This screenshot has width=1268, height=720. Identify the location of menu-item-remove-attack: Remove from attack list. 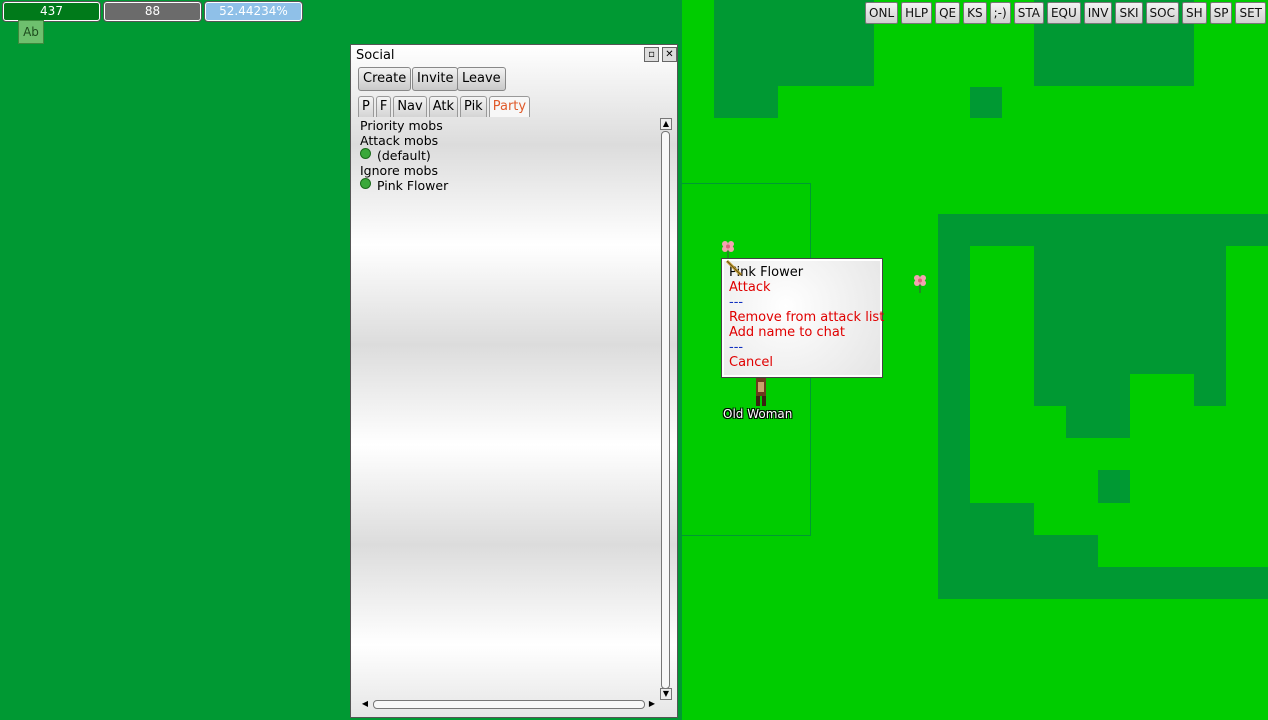
(806, 317).